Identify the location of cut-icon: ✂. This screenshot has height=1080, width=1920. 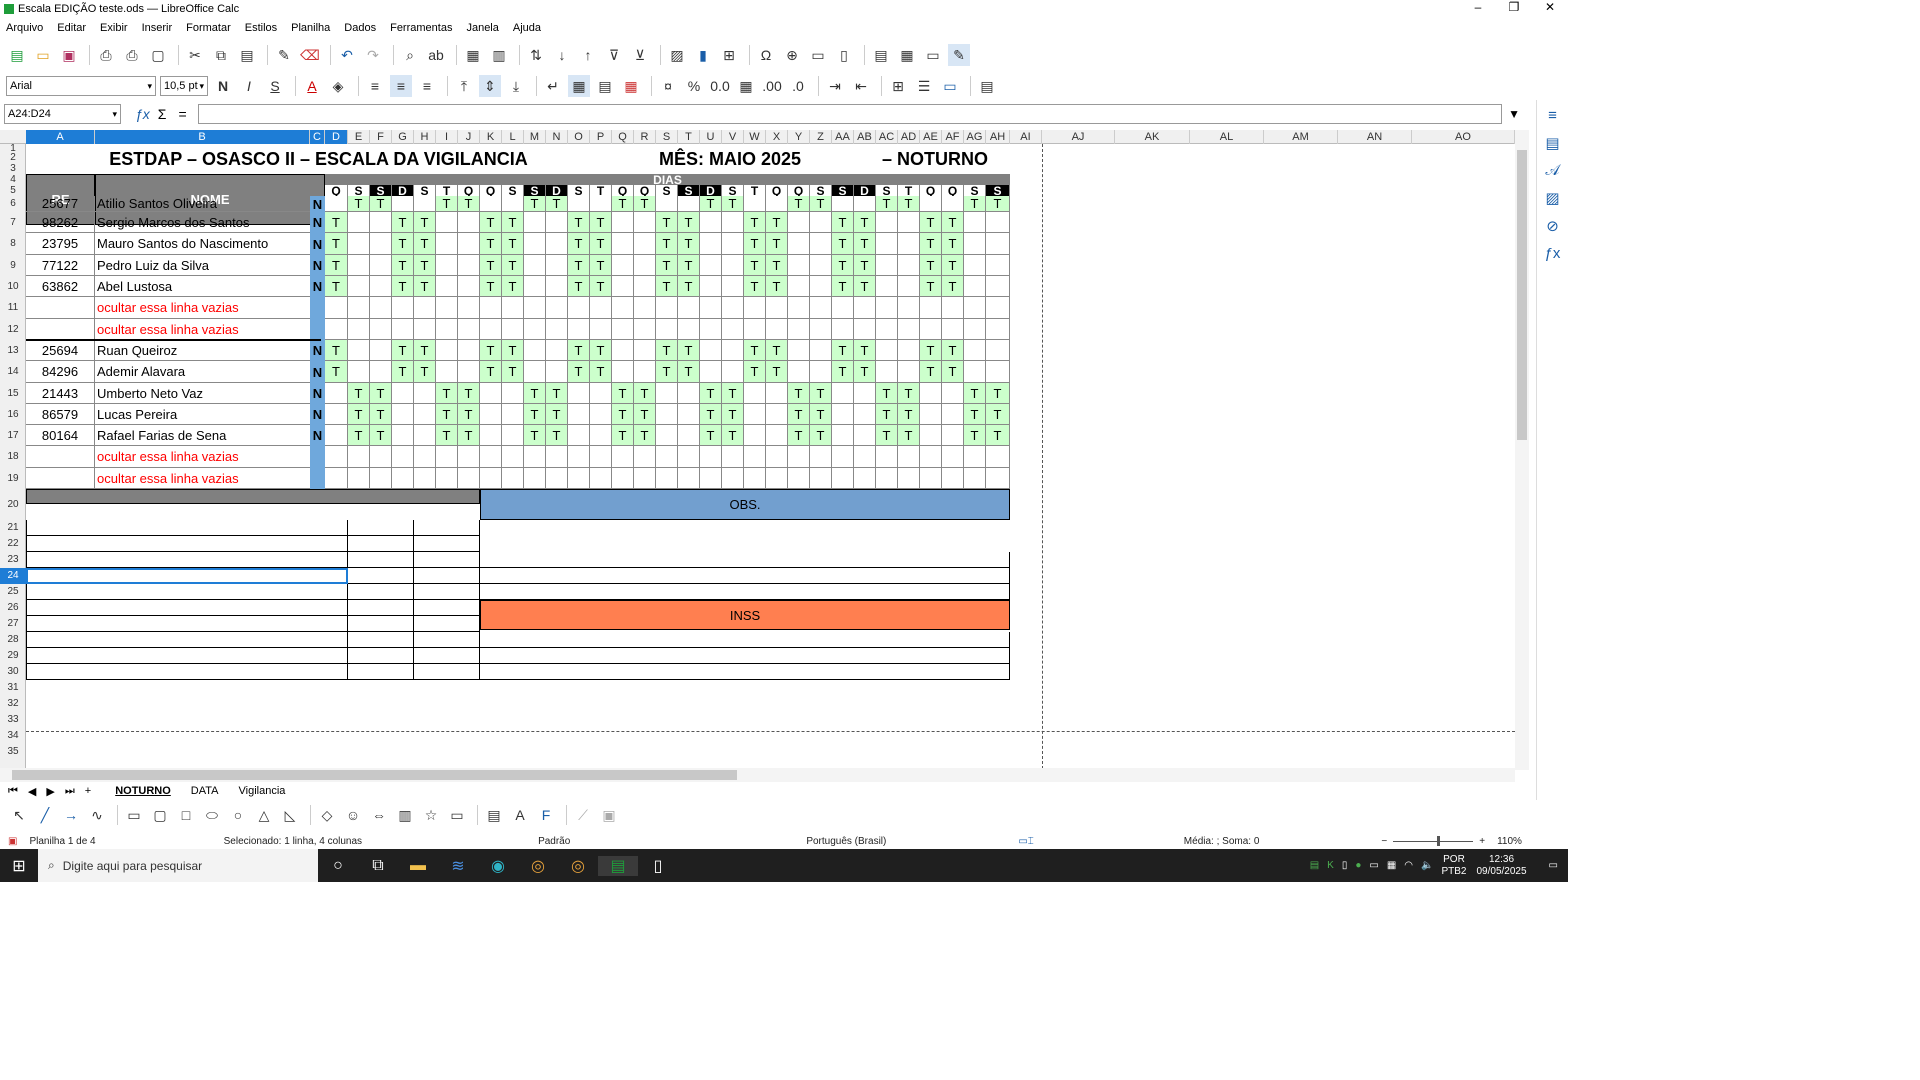
(195, 55).